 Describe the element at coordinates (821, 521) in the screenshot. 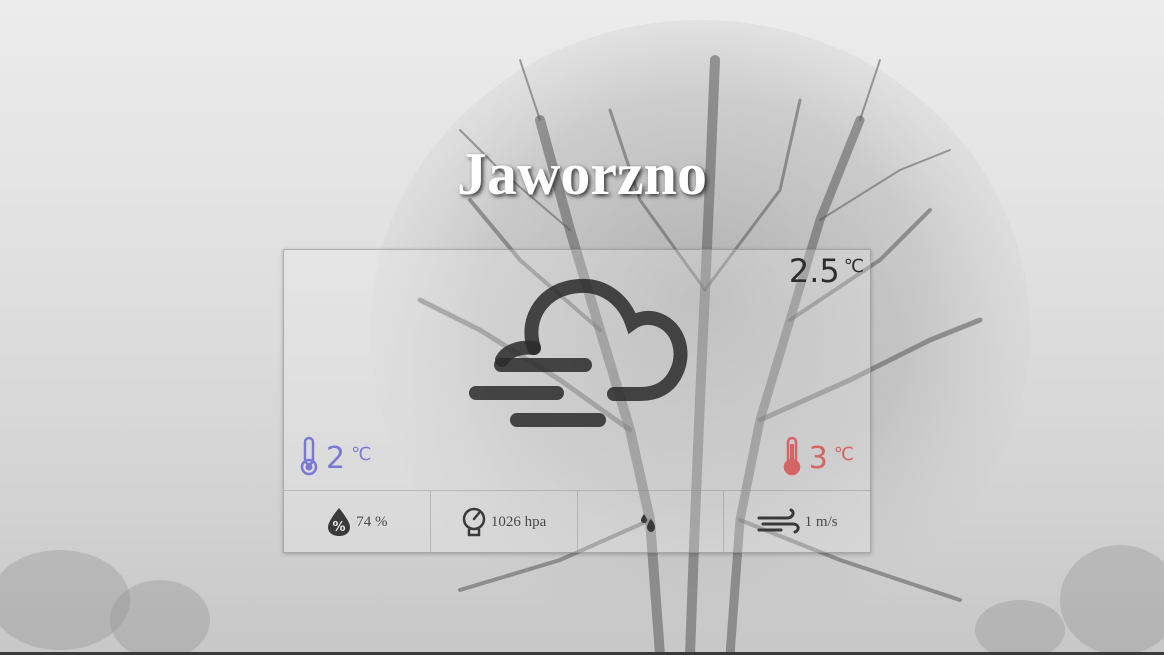

I see `wind-value: 1 m/s` at that location.